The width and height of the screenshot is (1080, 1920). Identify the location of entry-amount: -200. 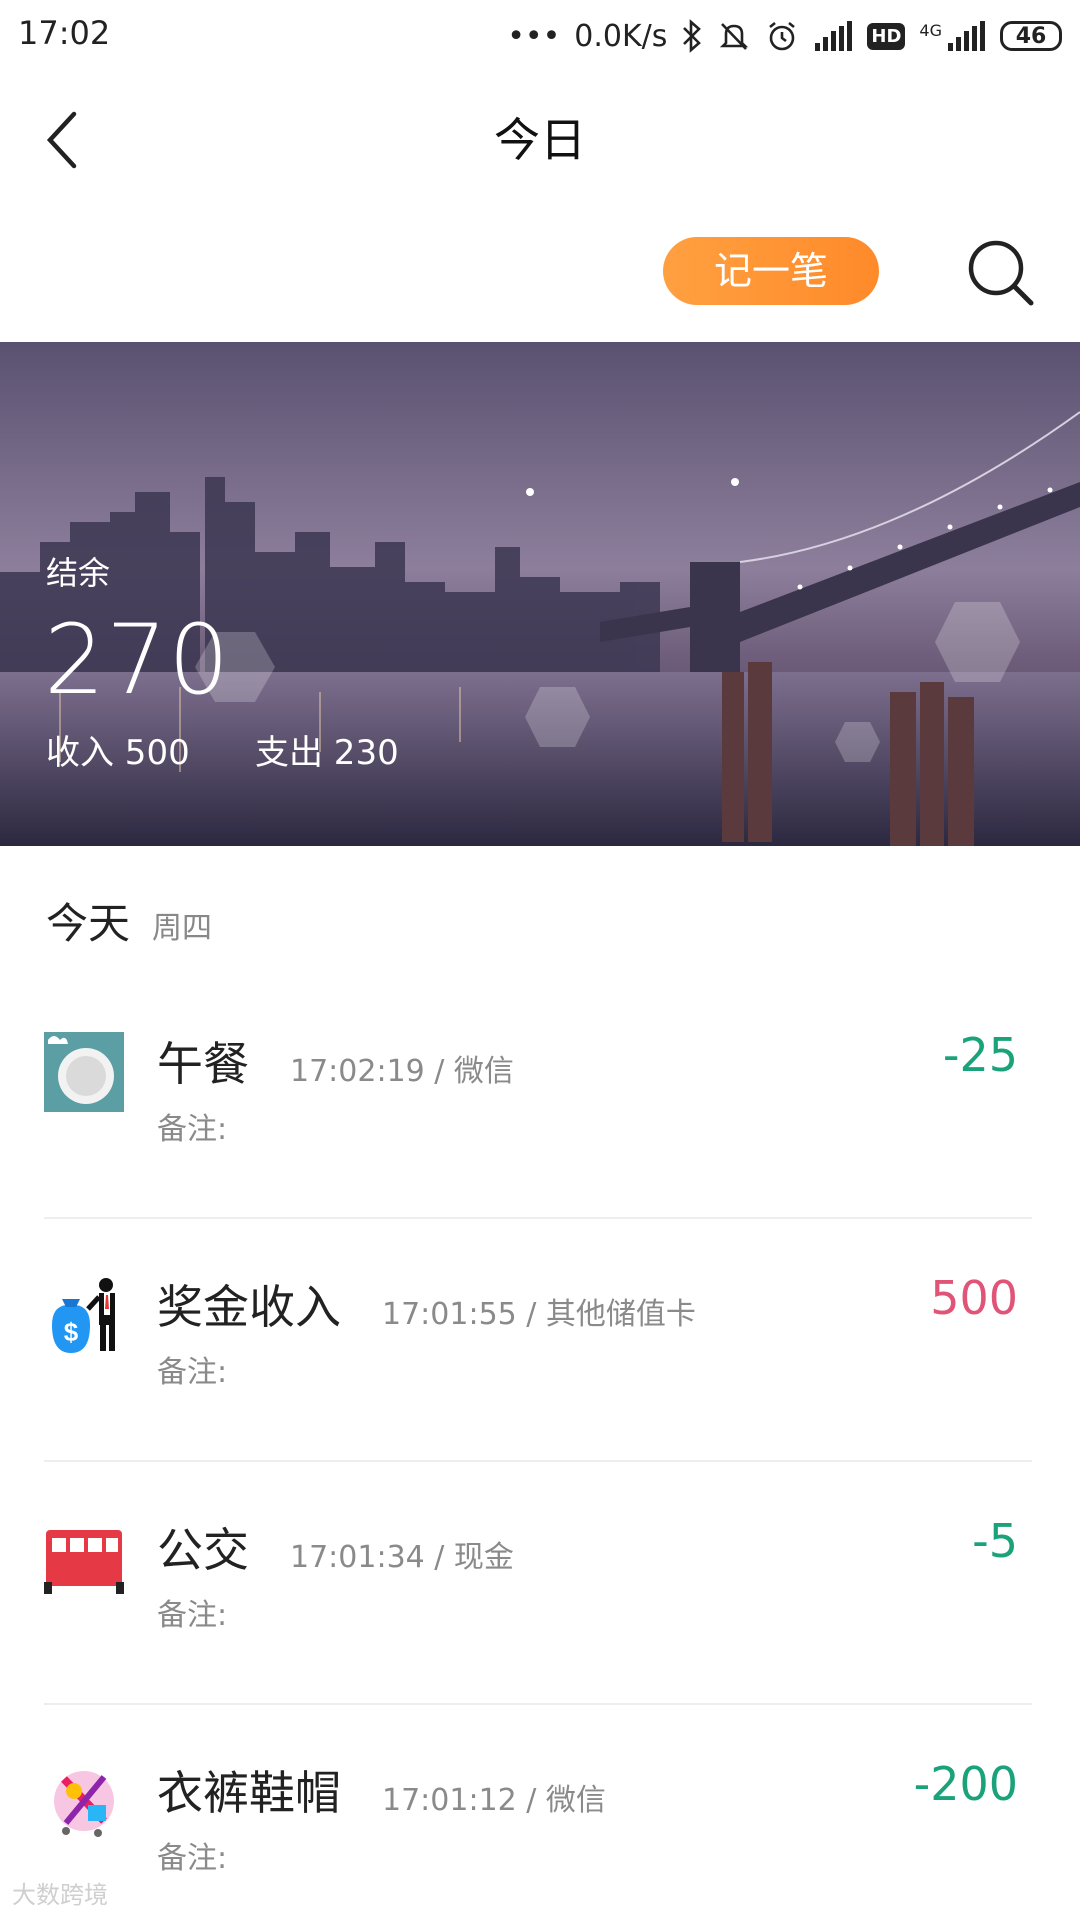
(965, 1784).